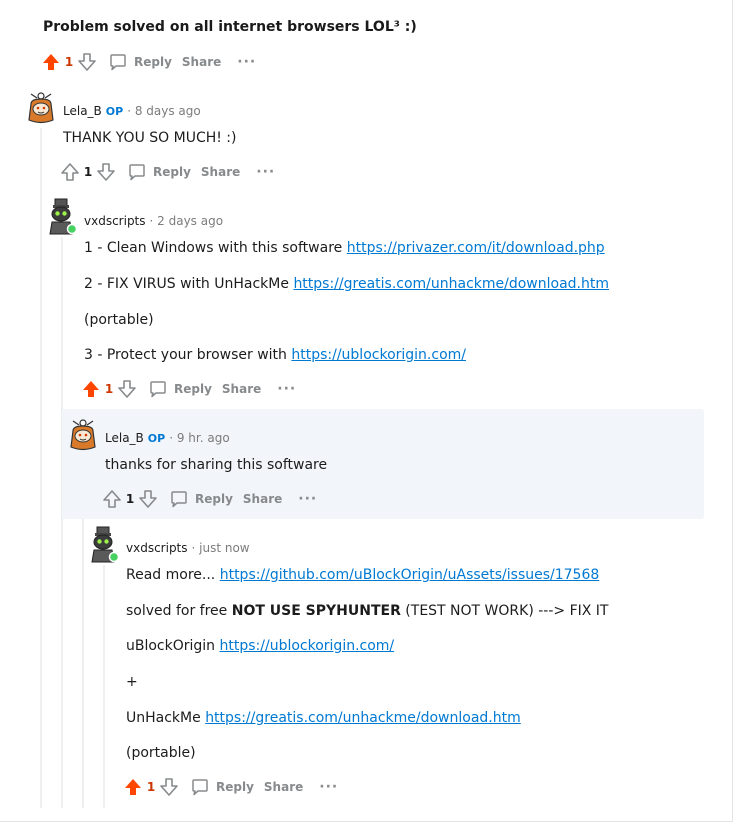 Image resolution: width=737 pixels, height=825 pixels. What do you see at coordinates (476, 248) in the screenshot?
I see `link: https://privazer.com/it/download.php` at bounding box center [476, 248].